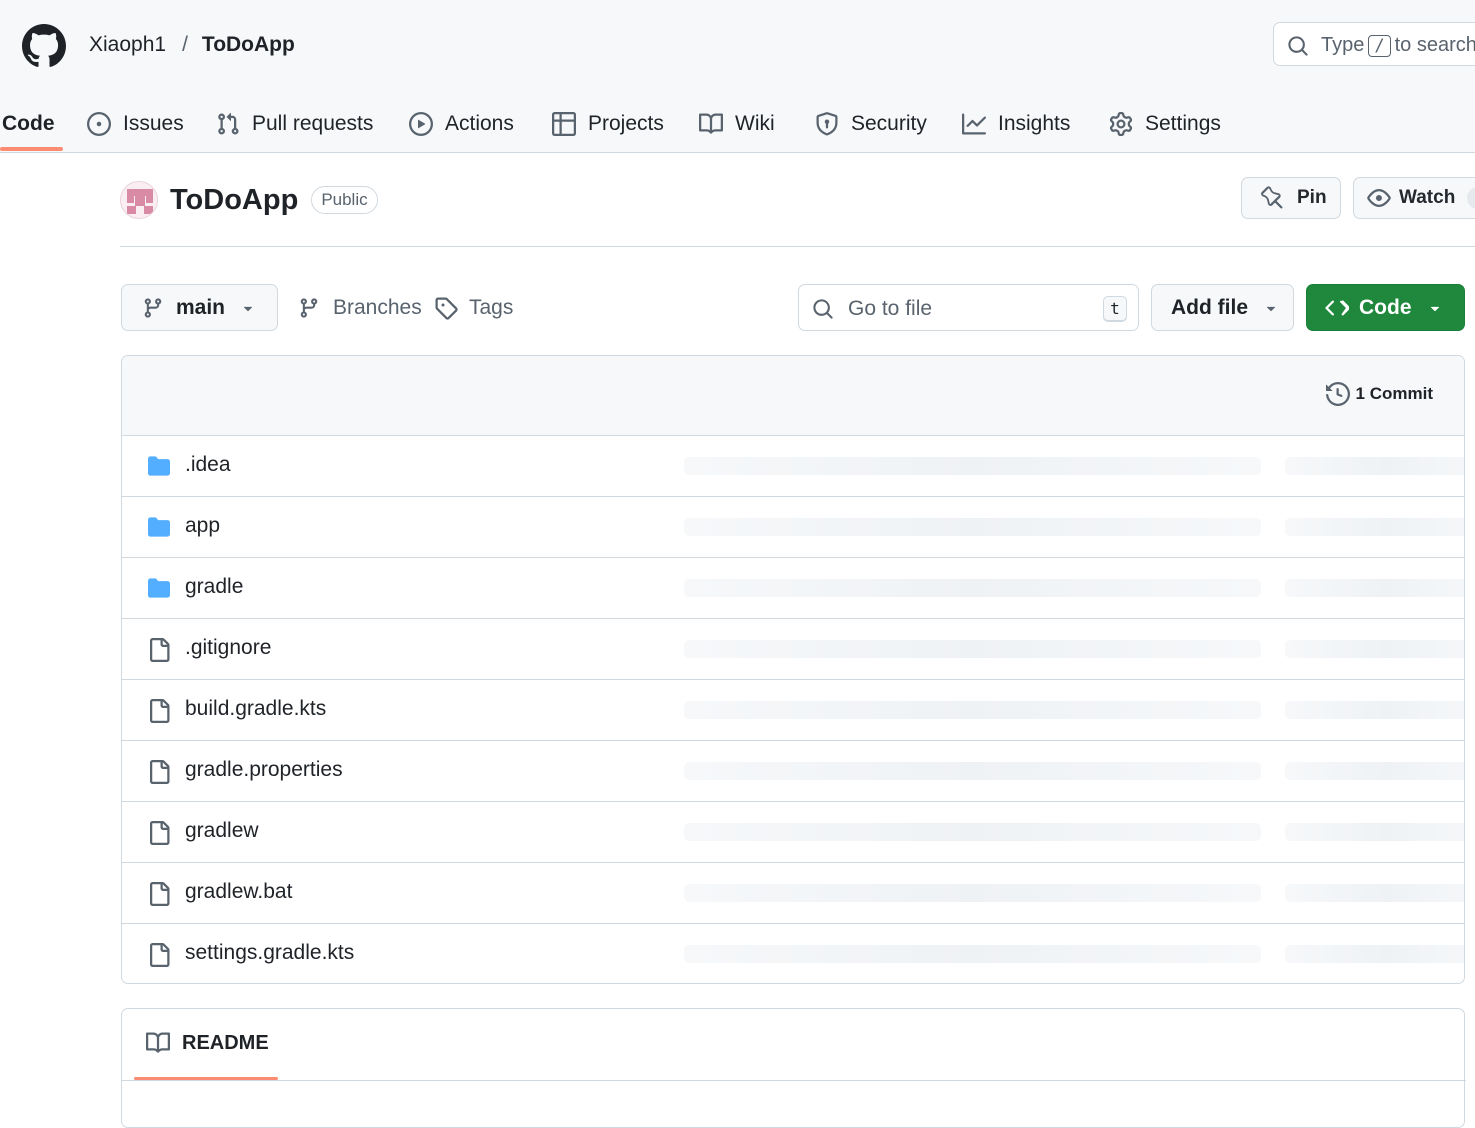 This screenshot has height=1128, width=1475. I want to click on pin-icon, so click(1272, 197).